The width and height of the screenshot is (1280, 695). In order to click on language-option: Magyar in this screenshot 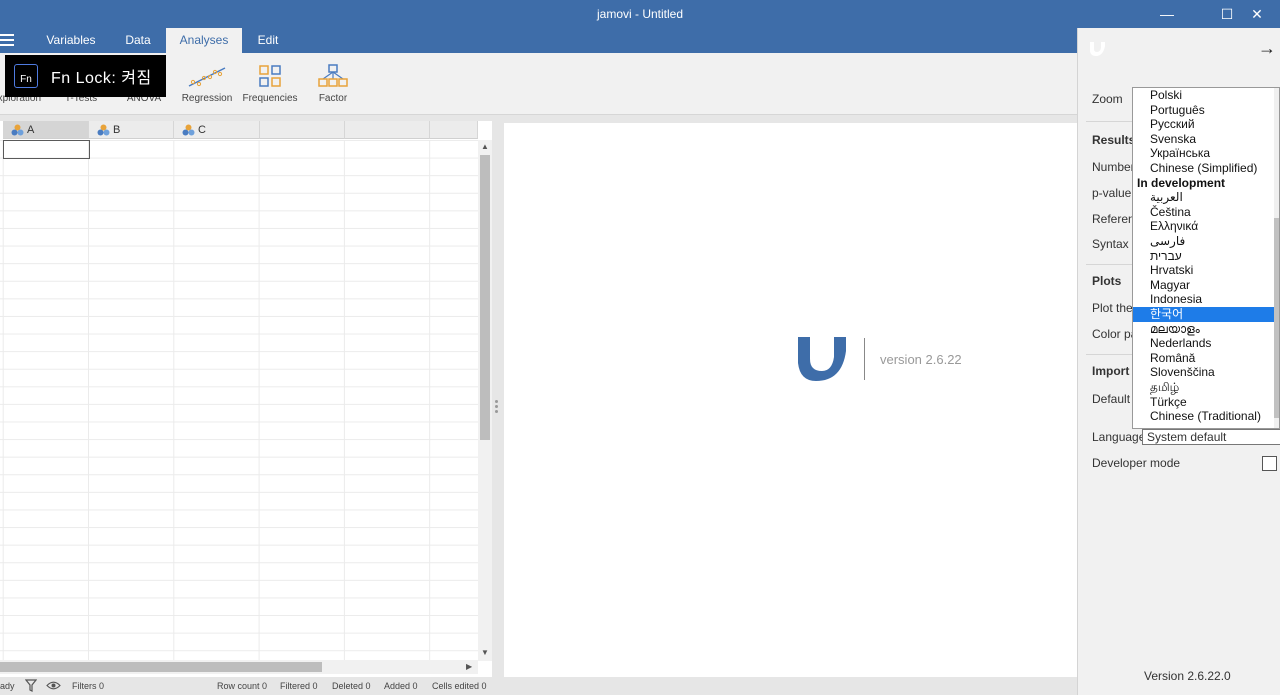, I will do `click(1204, 285)`.